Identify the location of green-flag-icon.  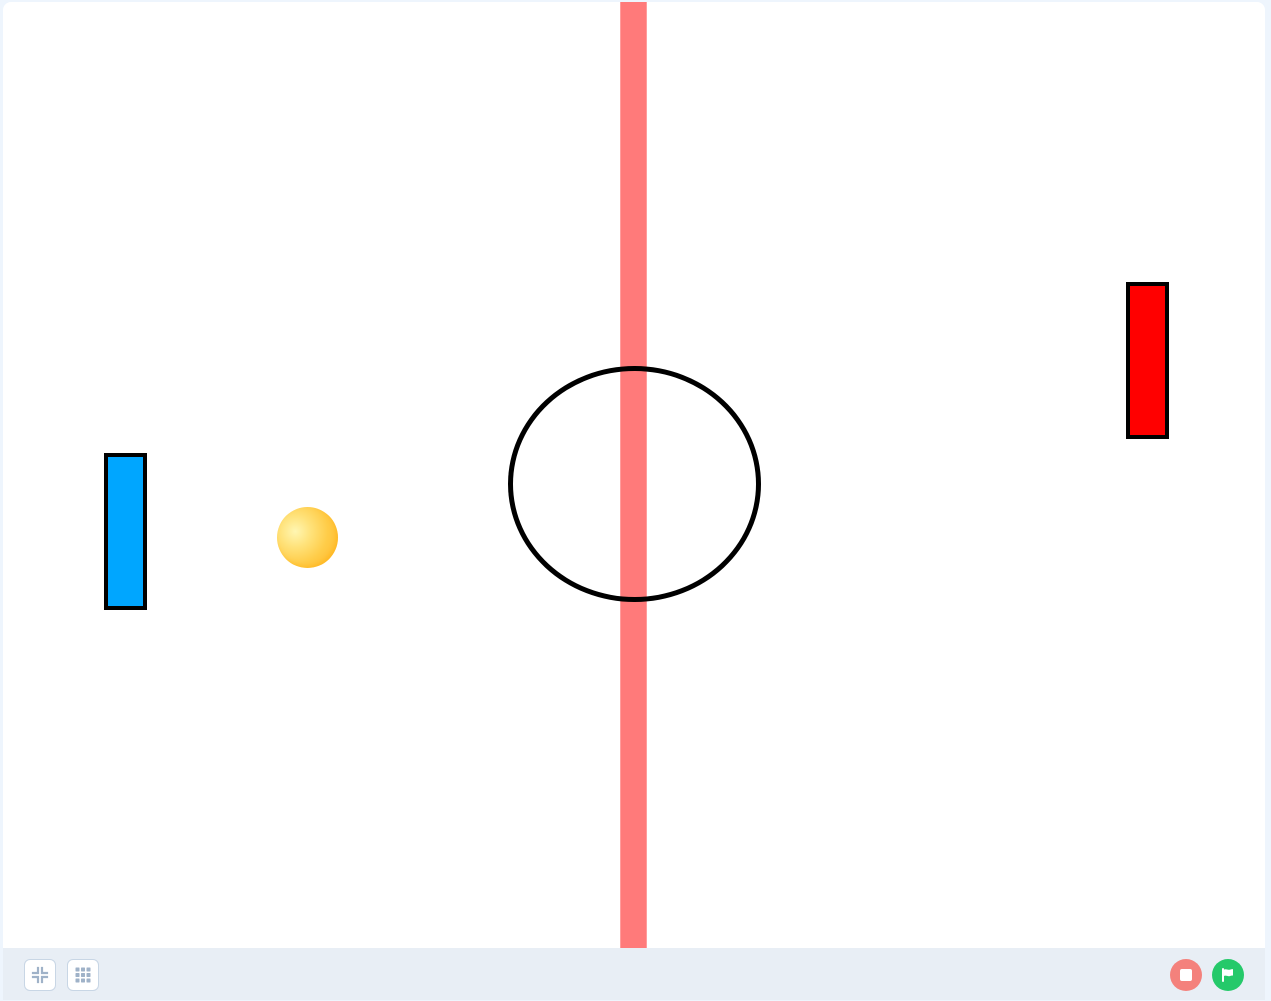
(1227, 975).